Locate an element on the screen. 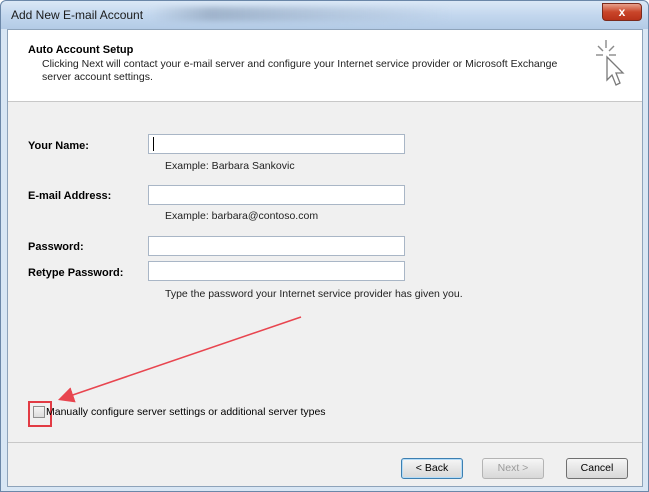 Image resolution: width=649 pixels, height=492 pixels. email-input is located at coordinates (276, 195).